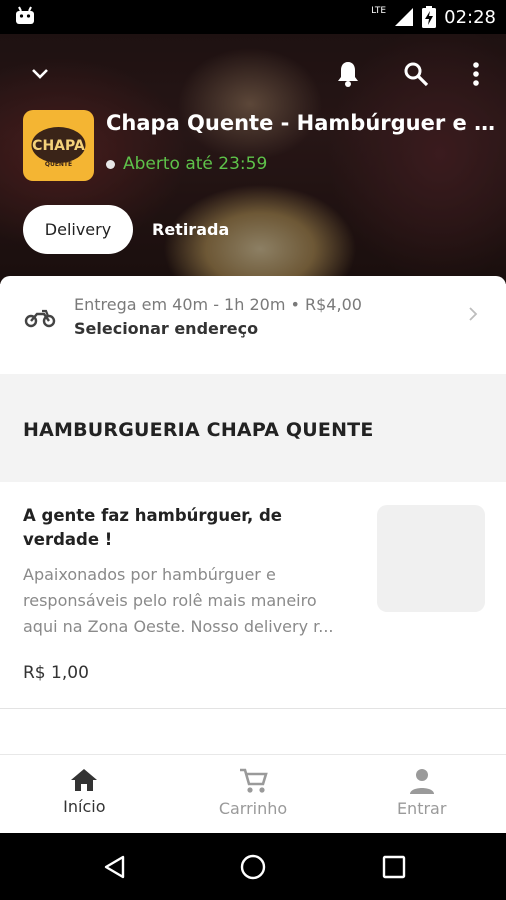 The width and height of the screenshot is (506, 900). I want to click on delivery-eta: Entrega em 40m - 1h 20m • R$4,00, so click(218, 304).